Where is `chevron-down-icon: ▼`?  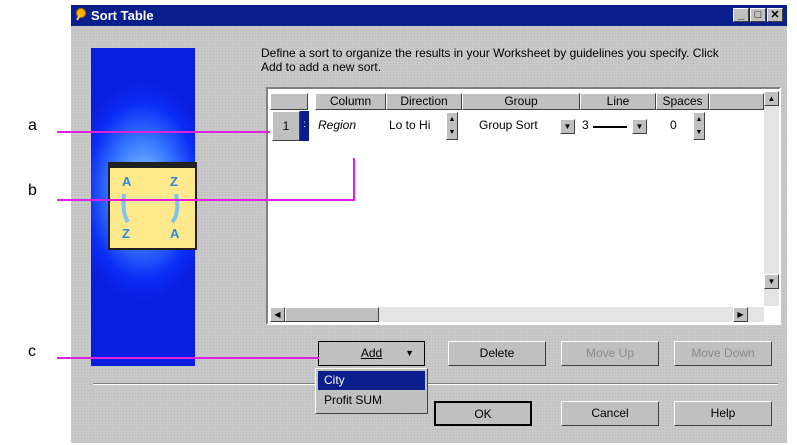 chevron-down-icon: ▼ is located at coordinates (409, 353).